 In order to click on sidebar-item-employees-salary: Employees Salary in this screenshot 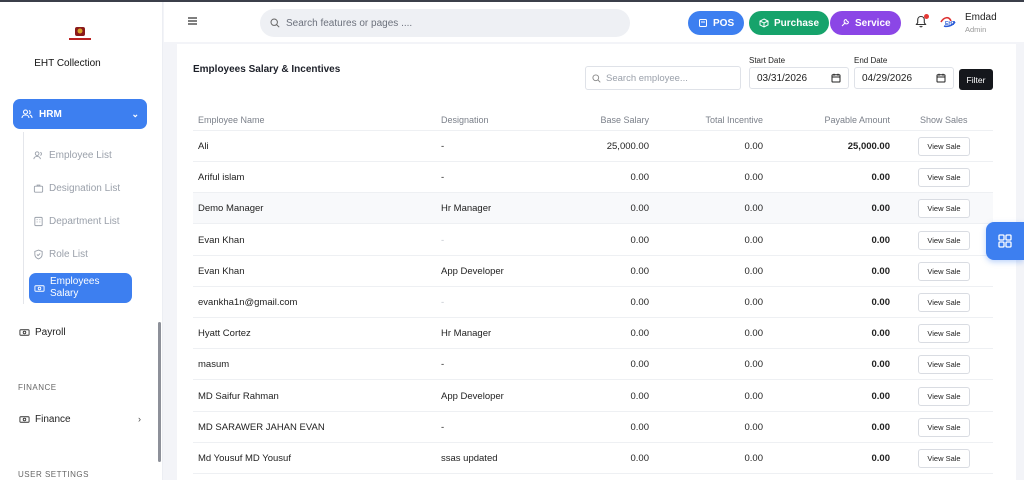, I will do `click(80, 288)`.